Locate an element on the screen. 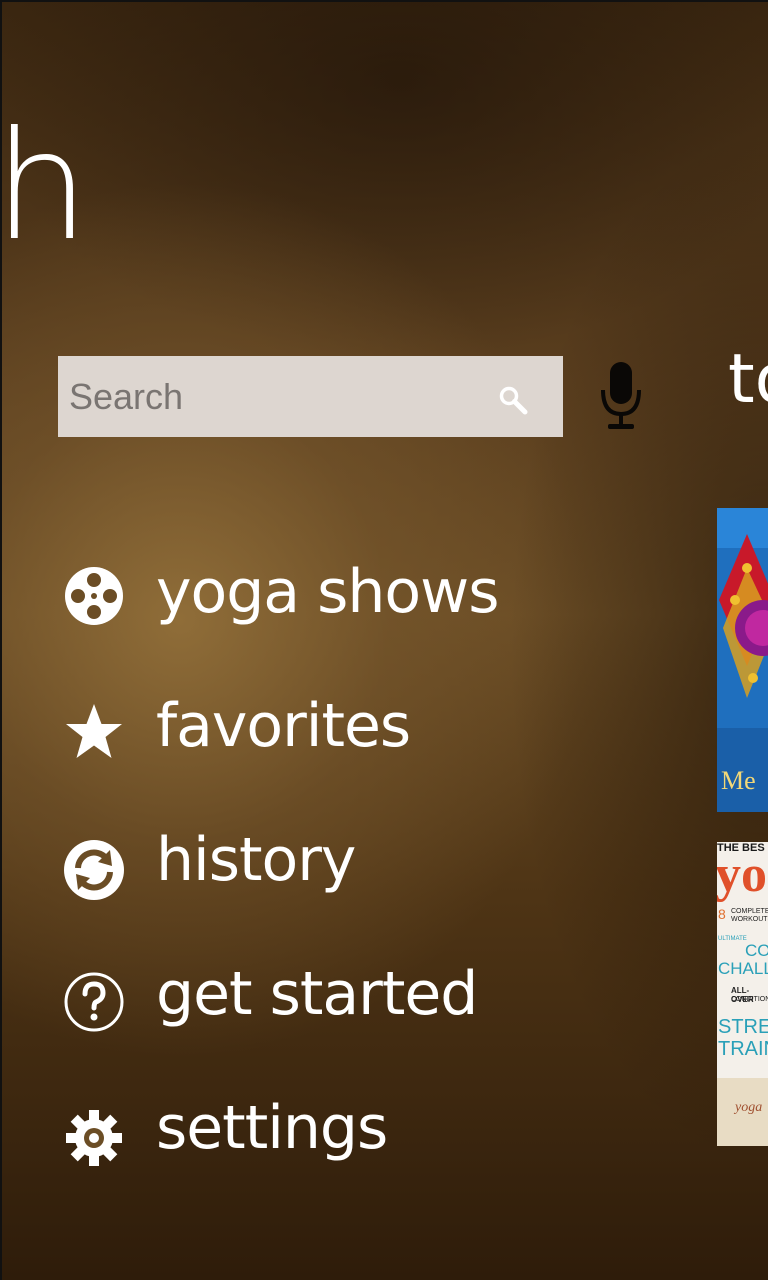 This screenshot has width=768, height=1280. search-icon is located at coordinates (513, 400).